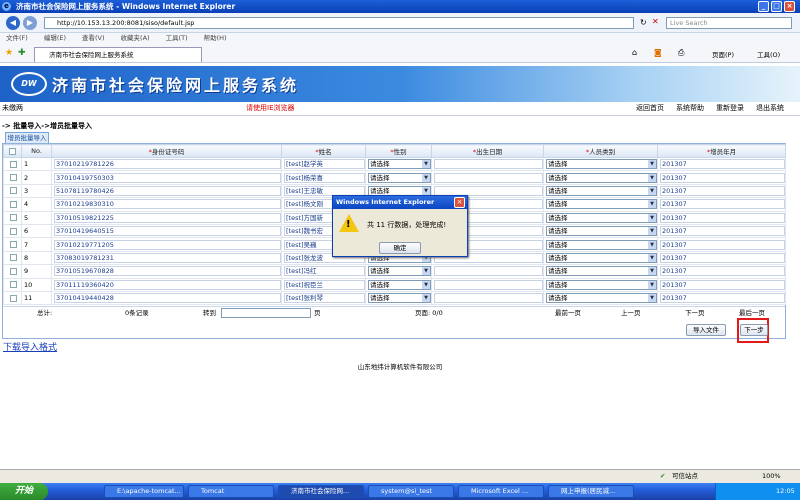 This screenshot has height=500, width=800. I want to click on close-window-button: ×, so click(789, 6).